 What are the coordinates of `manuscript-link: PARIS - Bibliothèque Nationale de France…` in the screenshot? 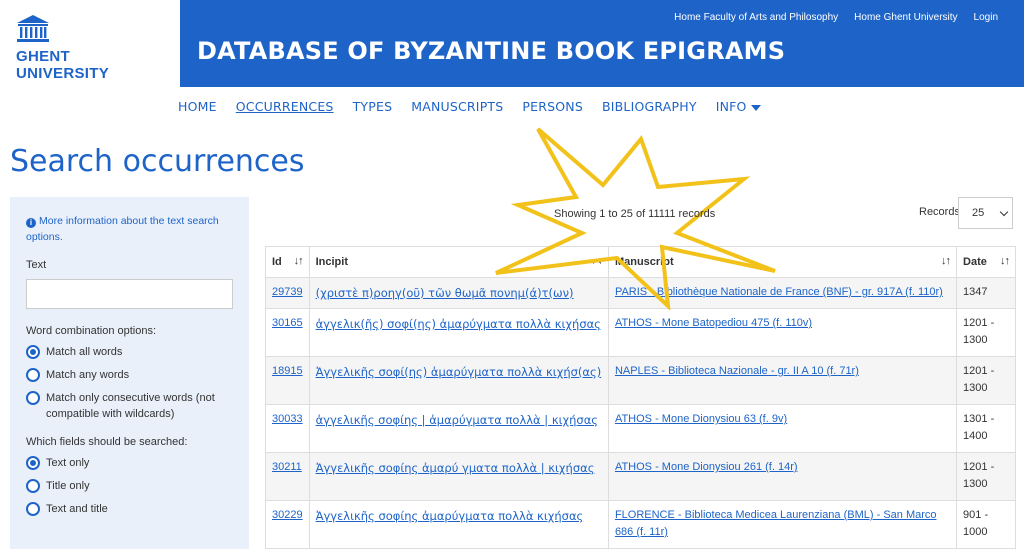 It's located at (779, 292).